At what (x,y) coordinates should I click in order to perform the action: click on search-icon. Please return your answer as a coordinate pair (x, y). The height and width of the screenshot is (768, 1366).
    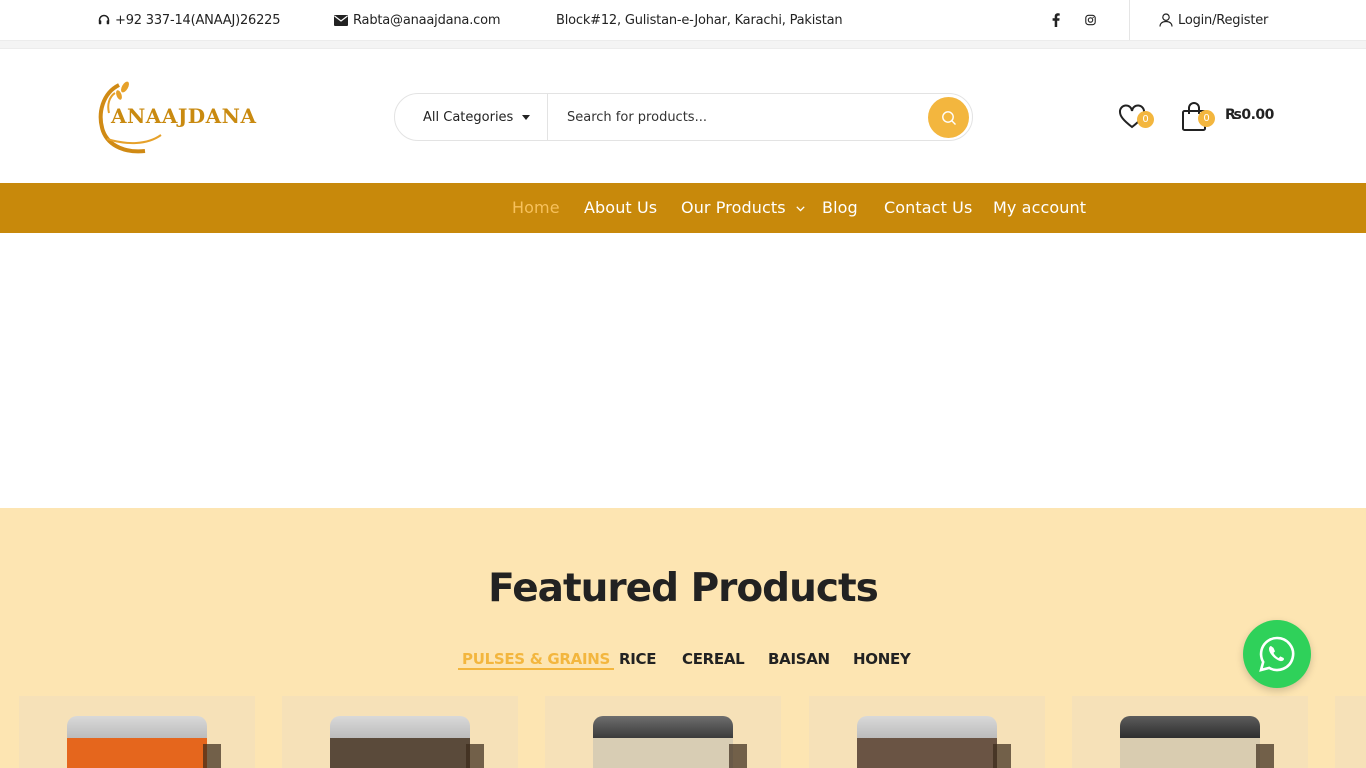
    Looking at the image, I should click on (948, 117).